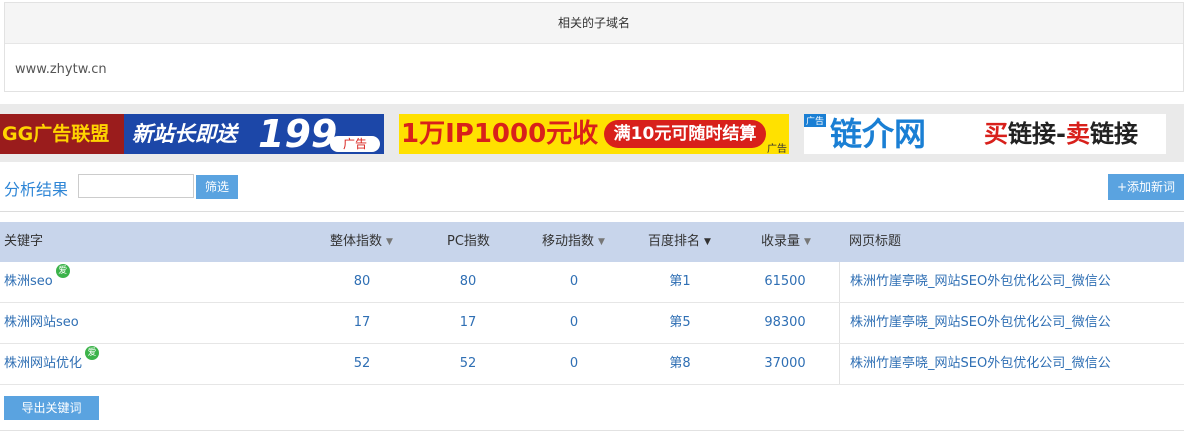  I want to click on subdomain-link: www.zhytw.cn, so click(594, 70).